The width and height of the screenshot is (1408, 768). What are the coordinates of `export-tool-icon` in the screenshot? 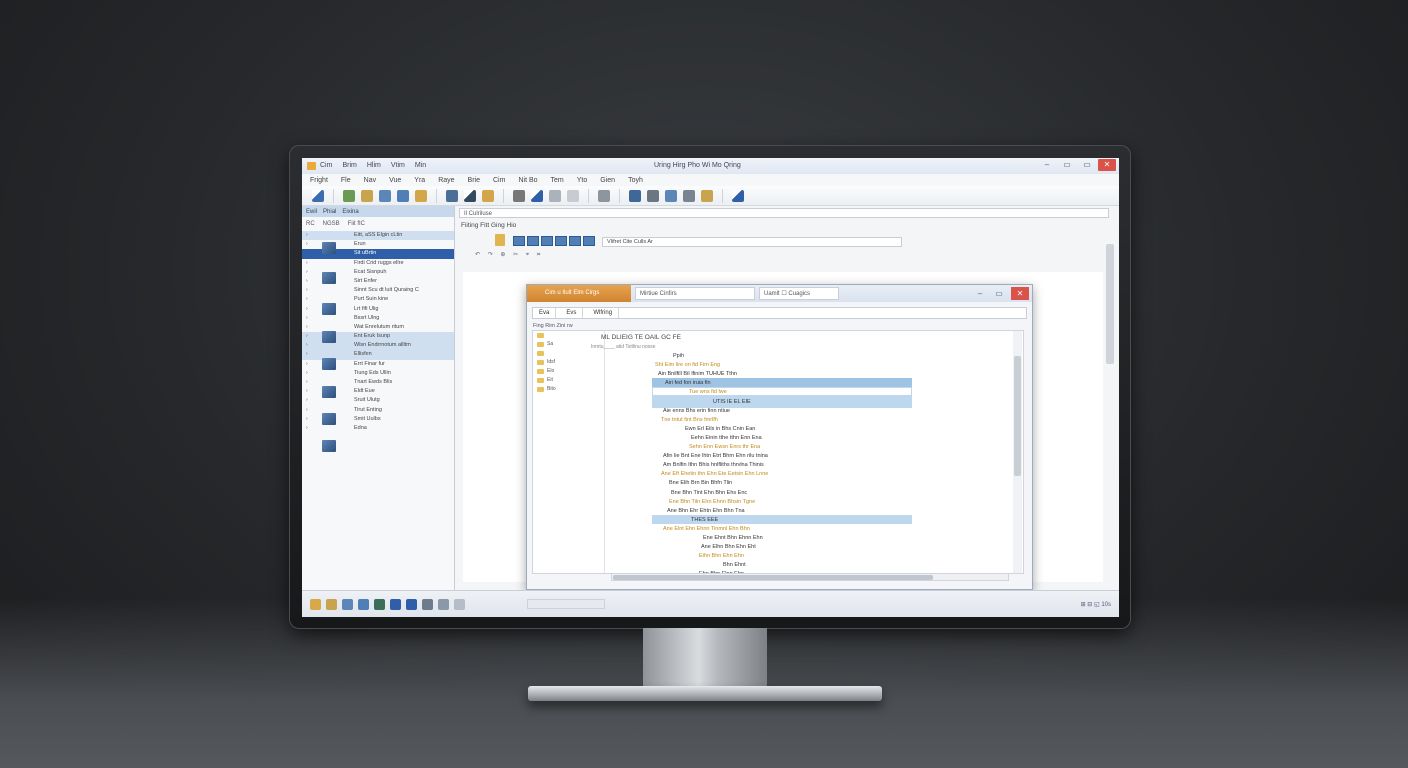 It's located at (707, 195).